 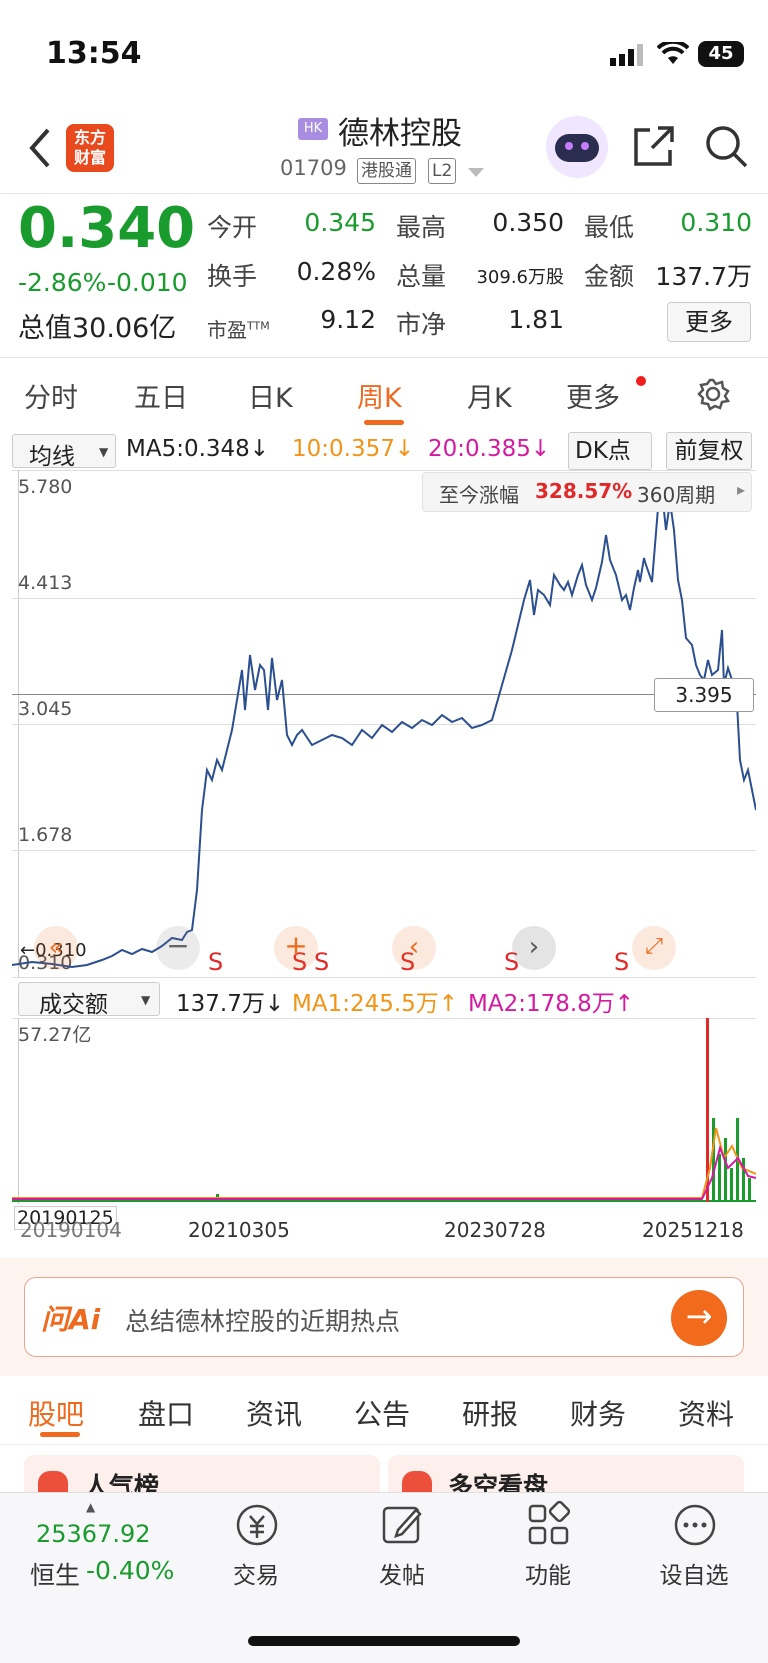 I want to click on robot-avatar-icon, so click(x=577, y=147).